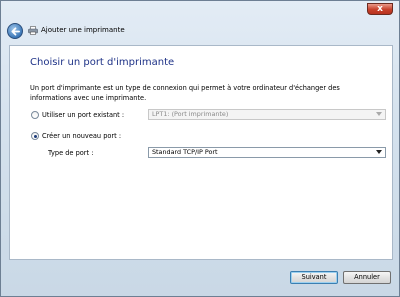 The image size is (400, 297). What do you see at coordinates (83, 115) in the screenshot?
I see `existing-port-label: Utiliser un port existant :` at bounding box center [83, 115].